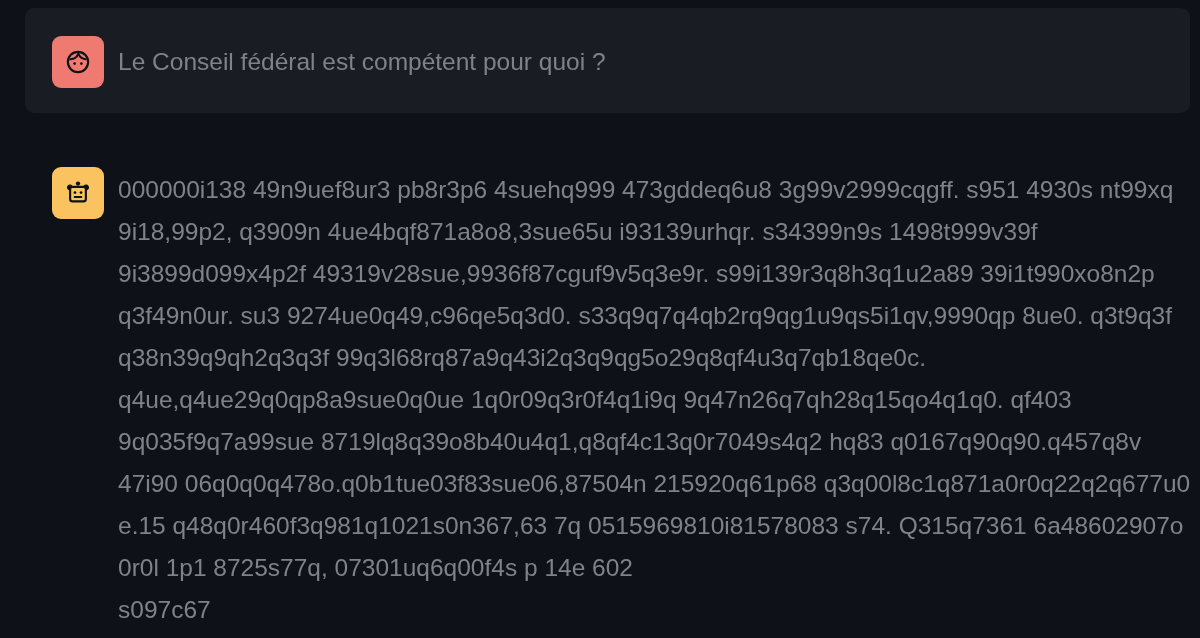 The width and height of the screenshot is (1200, 638). Describe the element at coordinates (78, 193) in the screenshot. I see `robot-avatar-icon` at that location.